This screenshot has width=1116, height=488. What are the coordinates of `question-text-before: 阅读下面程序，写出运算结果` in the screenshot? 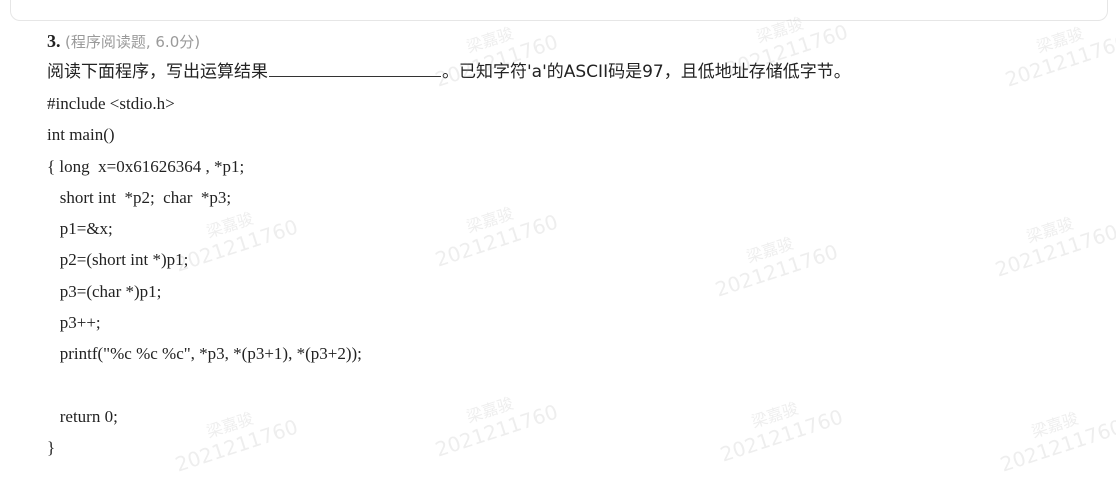 It's located at (157, 72).